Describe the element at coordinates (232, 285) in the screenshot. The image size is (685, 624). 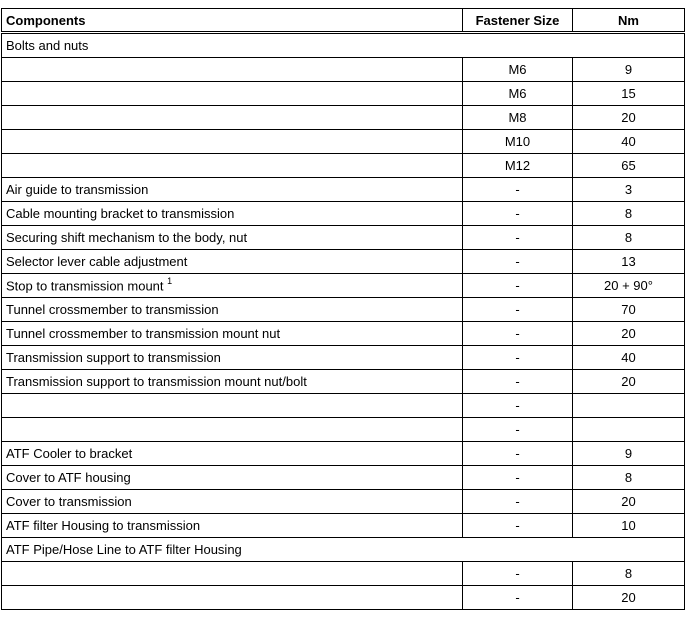
I see `component-cell: Stop to transmission mount 1` at that location.